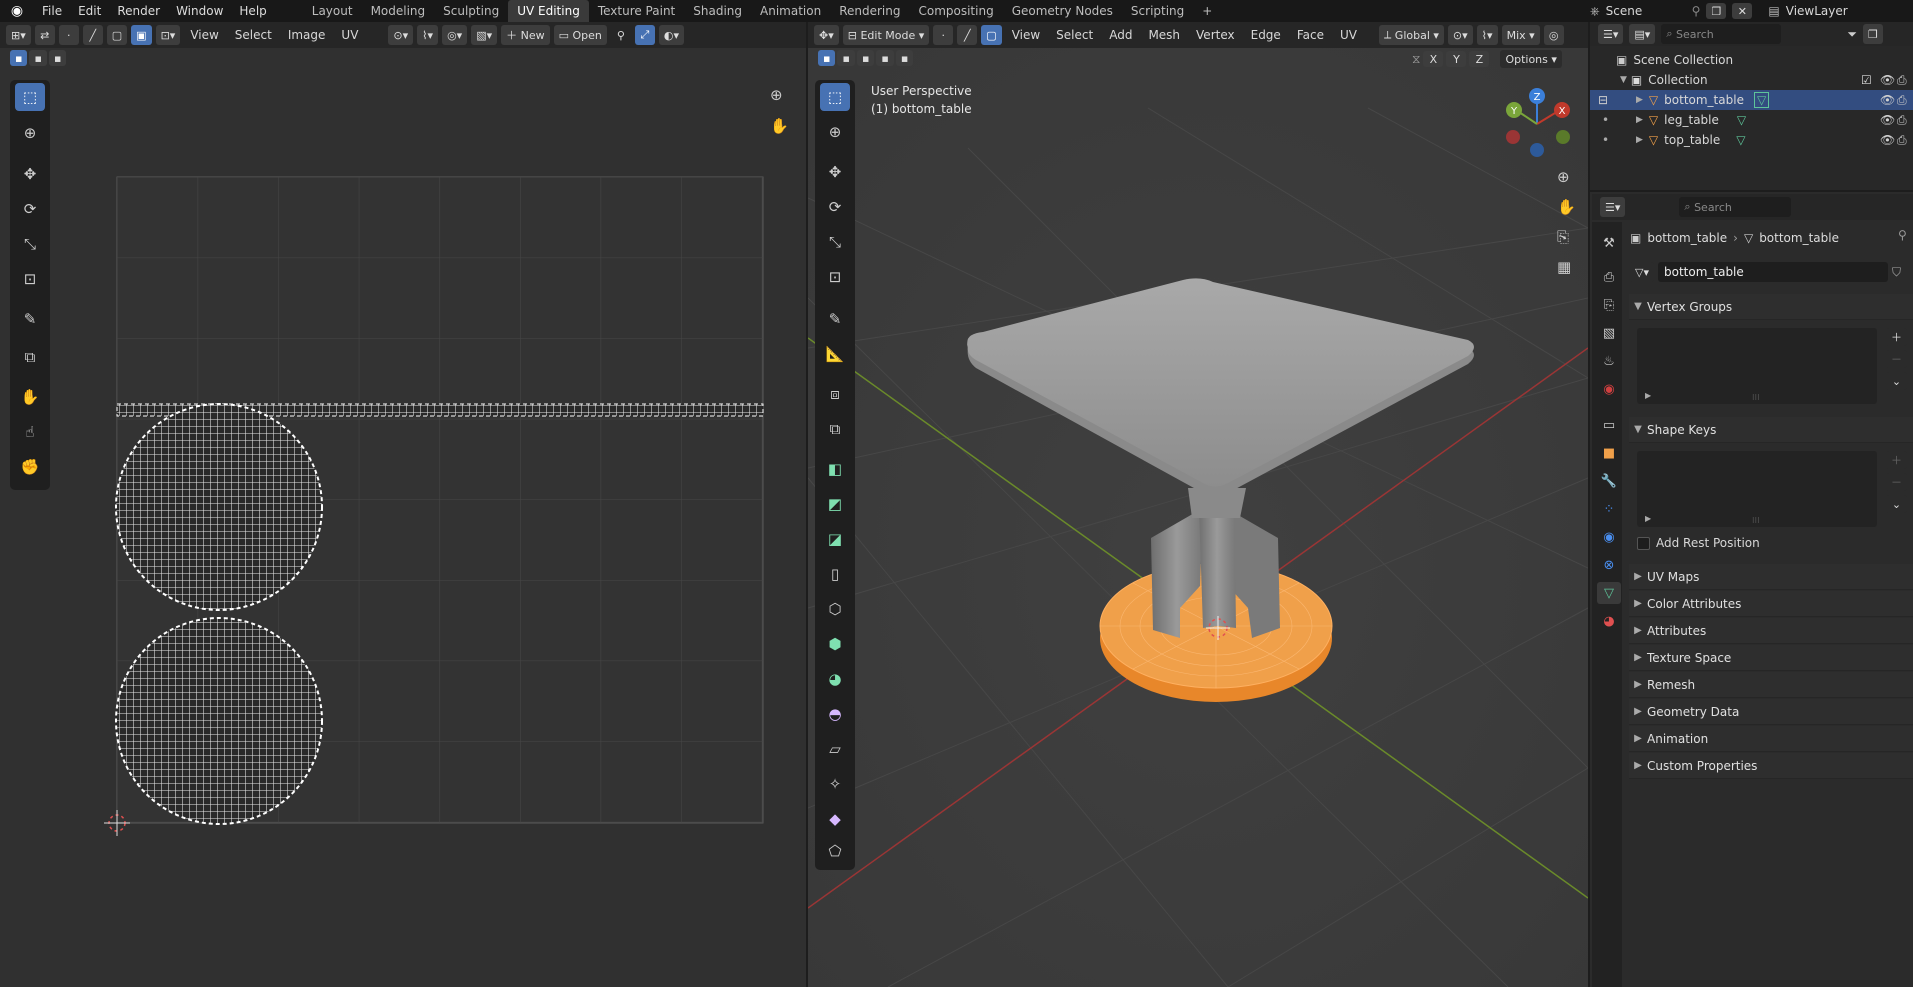 Image resolution: width=1913 pixels, height=987 pixels. Describe the element at coordinates (1643, 543) in the screenshot. I see `add-rest-position-checkbox` at that location.